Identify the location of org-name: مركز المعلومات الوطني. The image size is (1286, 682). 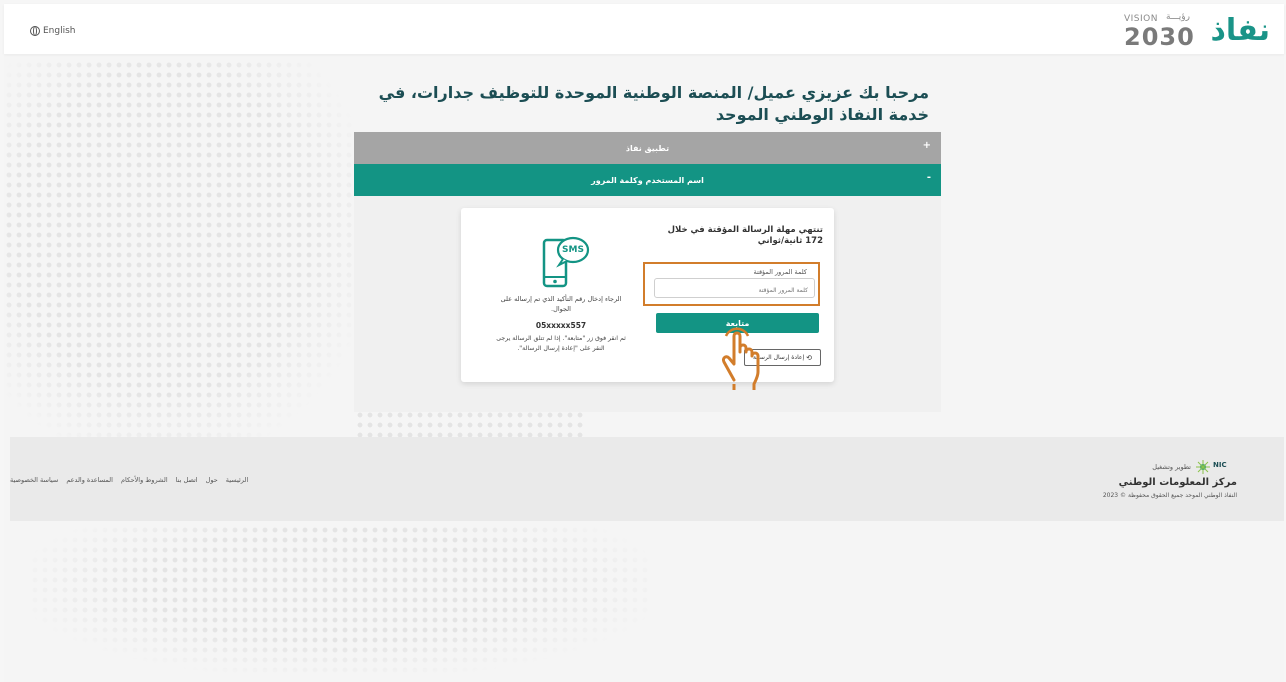
(1177, 482).